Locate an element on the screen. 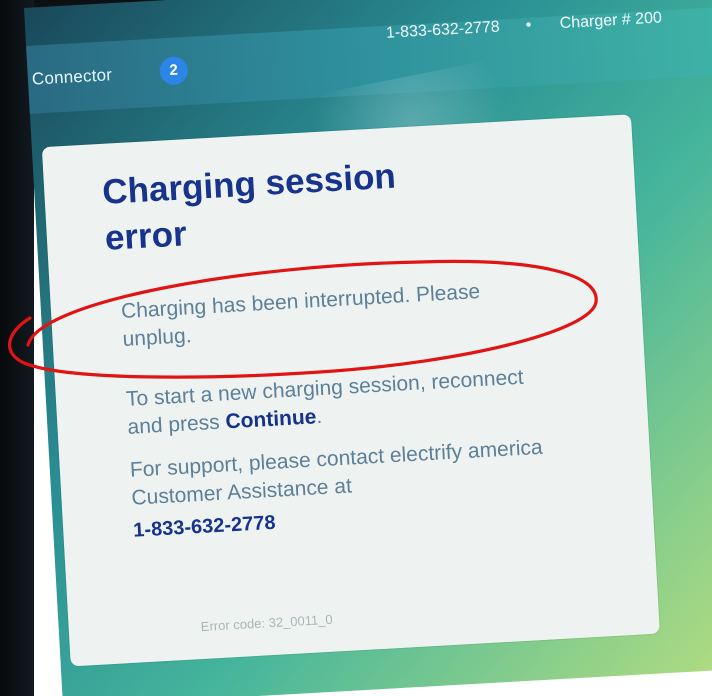  restart-instructions-end: . is located at coordinates (319, 417).